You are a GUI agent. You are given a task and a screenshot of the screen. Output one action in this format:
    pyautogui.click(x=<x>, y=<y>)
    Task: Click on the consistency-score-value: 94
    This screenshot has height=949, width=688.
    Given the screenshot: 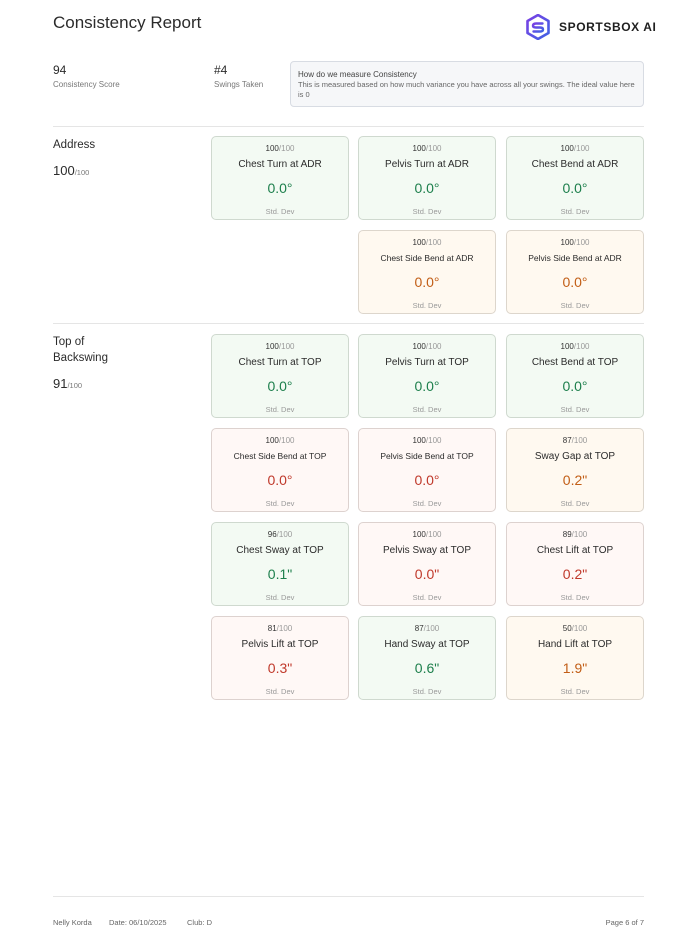 What is the action you would take?
    pyautogui.click(x=60, y=70)
    